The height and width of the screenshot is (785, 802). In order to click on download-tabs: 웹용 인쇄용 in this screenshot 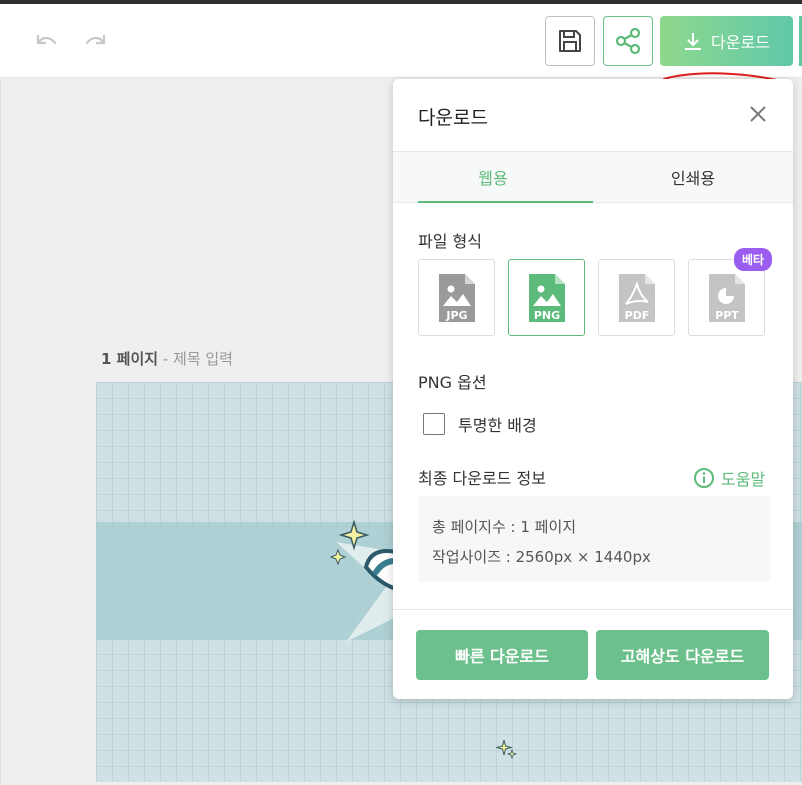, I will do `click(593, 177)`.